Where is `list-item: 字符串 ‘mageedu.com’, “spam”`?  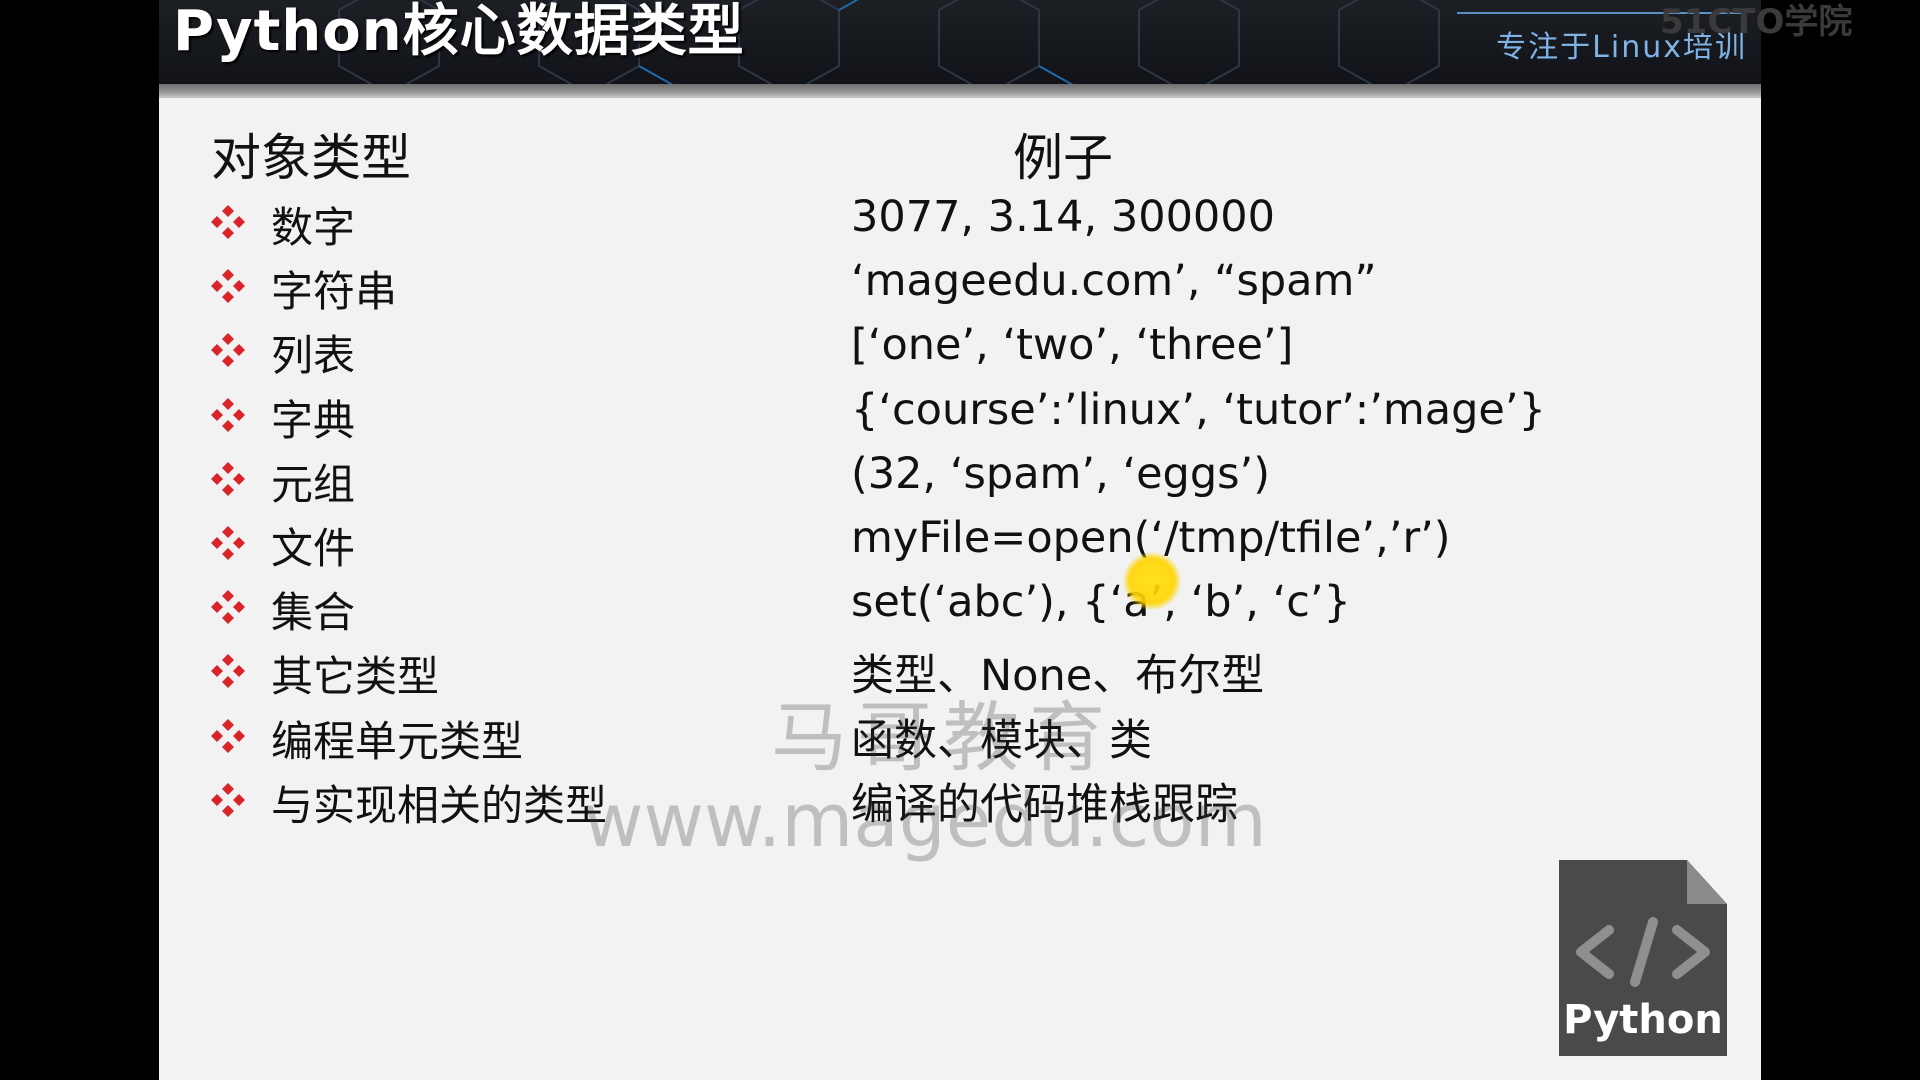
list-item: 字符串 ‘mageedu.com’, “spam” is located at coordinates (960, 286).